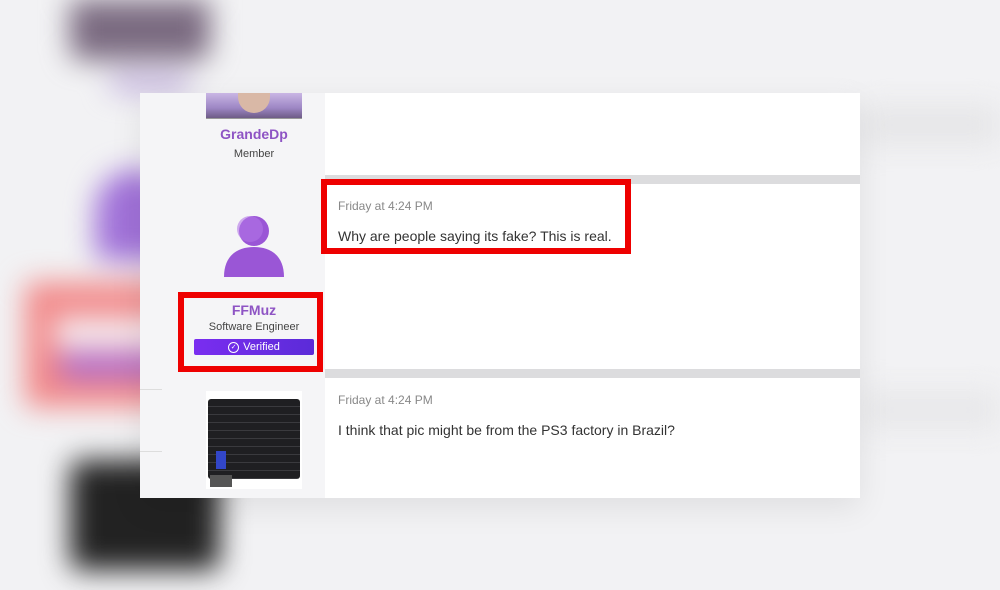  What do you see at coordinates (254, 154) in the screenshot?
I see `user-title: Member` at bounding box center [254, 154].